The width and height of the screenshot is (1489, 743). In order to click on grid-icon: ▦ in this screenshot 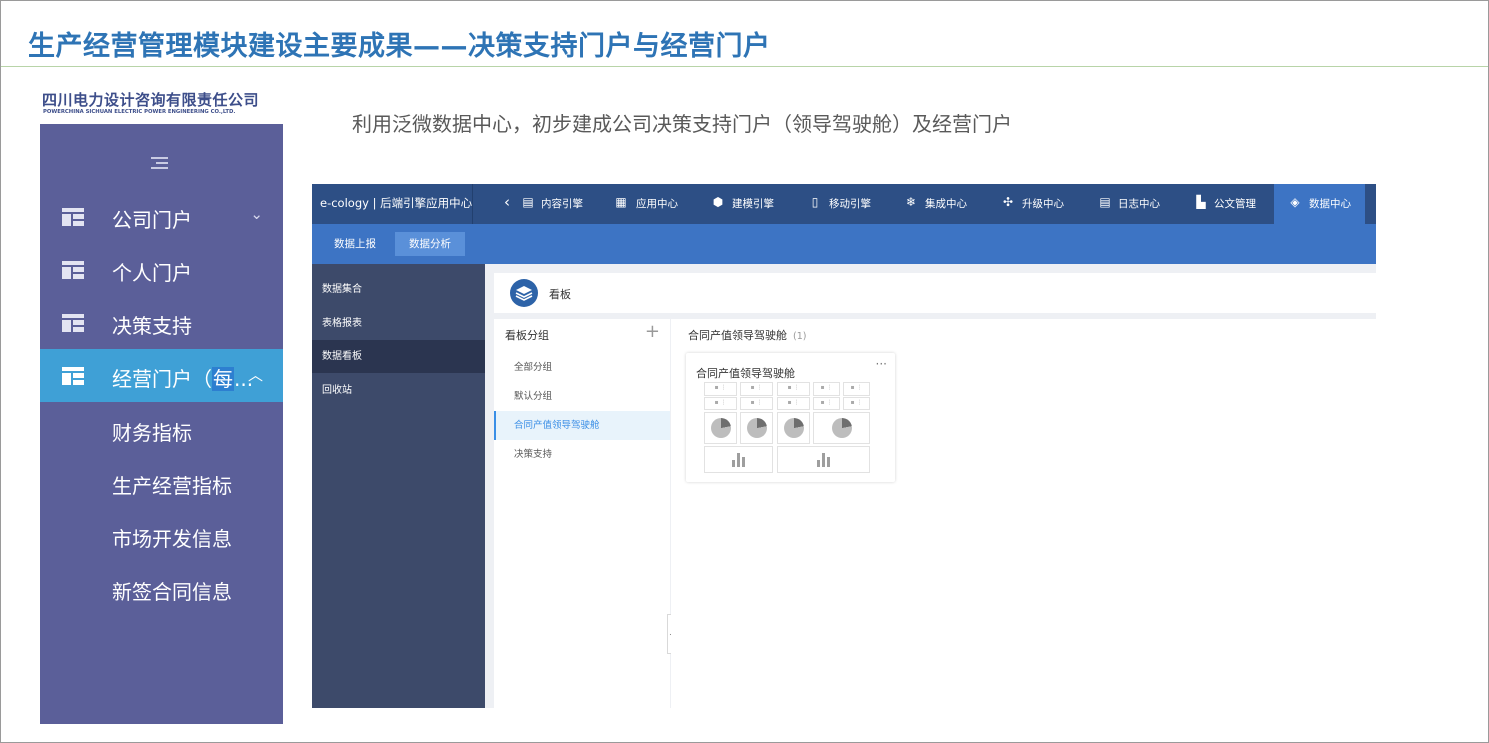, I will do `click(621, 202)`.